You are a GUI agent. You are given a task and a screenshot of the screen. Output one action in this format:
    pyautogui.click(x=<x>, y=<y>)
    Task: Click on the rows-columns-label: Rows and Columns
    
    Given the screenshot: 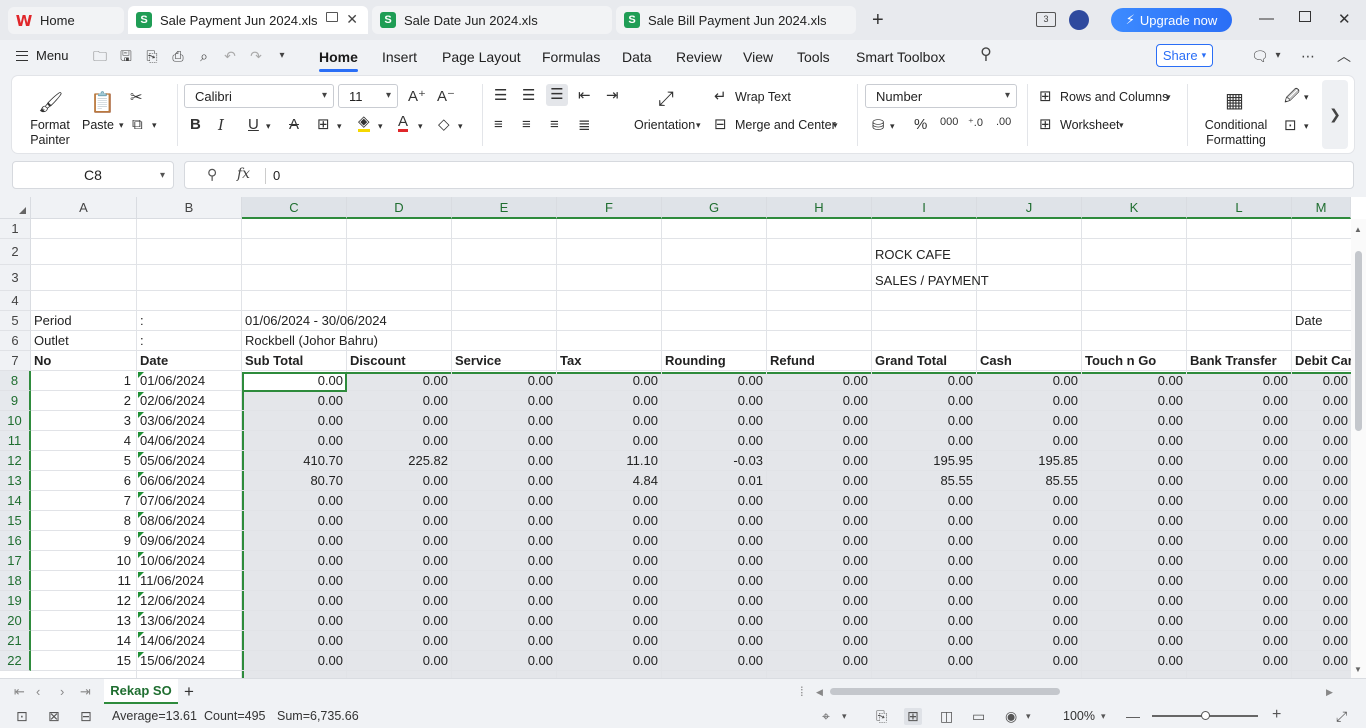 What is the action you would take?
    pyautogui.click(x=1114, y=97)
    